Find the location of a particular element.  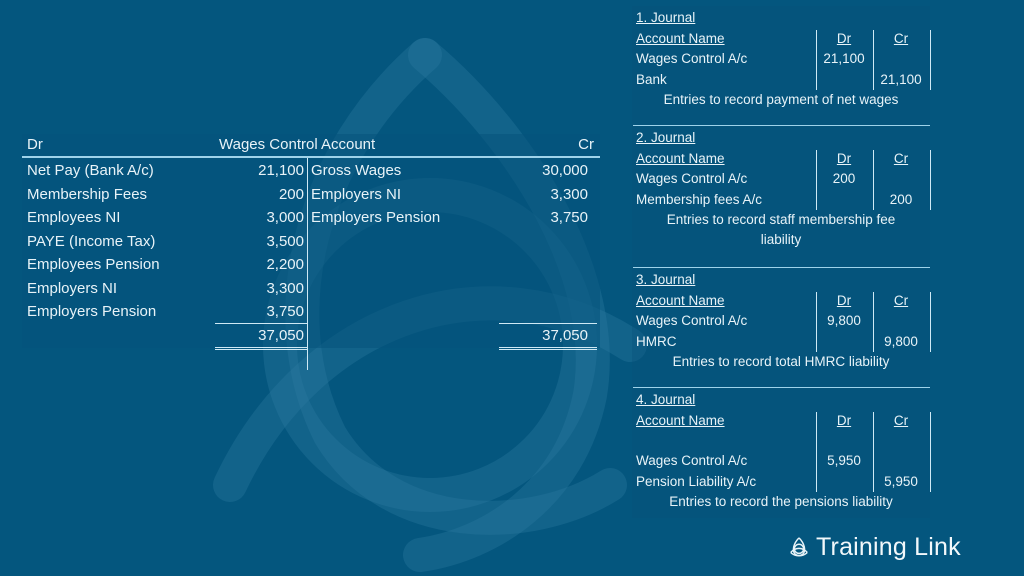

dr-total-amount: 37,050 is located at coordinates (281, 335).